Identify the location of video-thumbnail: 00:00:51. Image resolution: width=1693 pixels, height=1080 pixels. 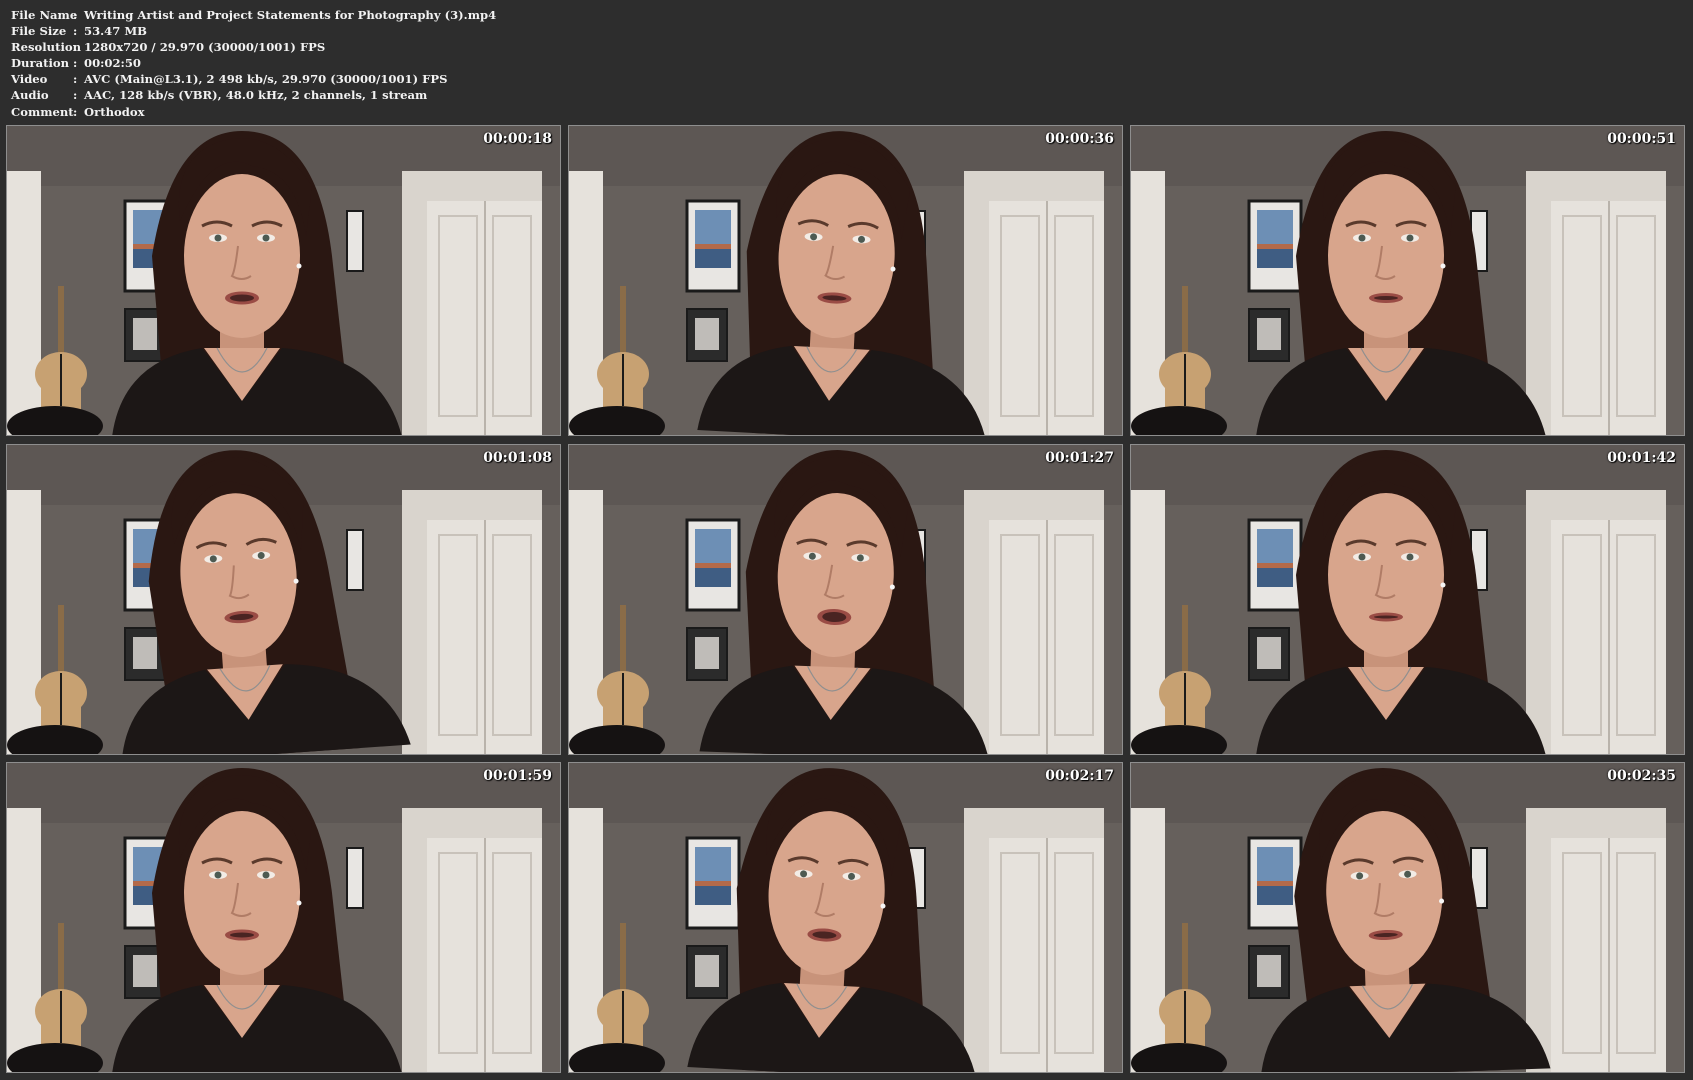
(1407, 280).